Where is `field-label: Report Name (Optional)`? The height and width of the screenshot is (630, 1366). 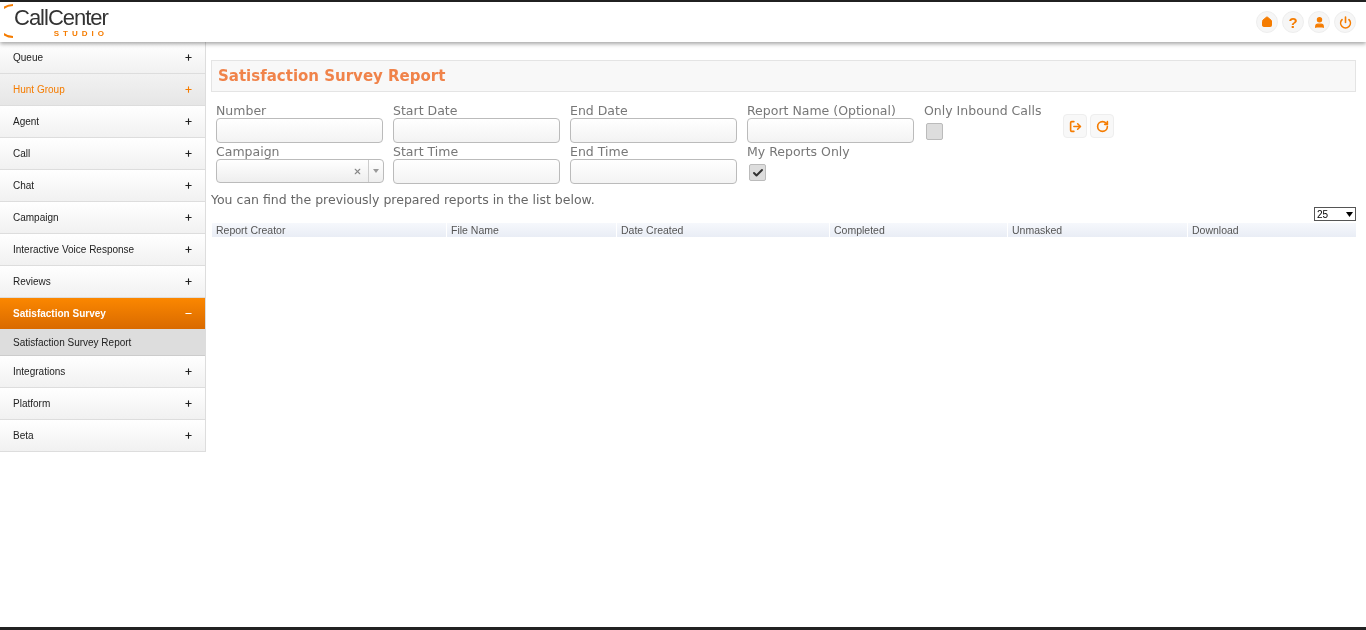 field-label: Report Name (Optional) is located at coordinates (822, 111).